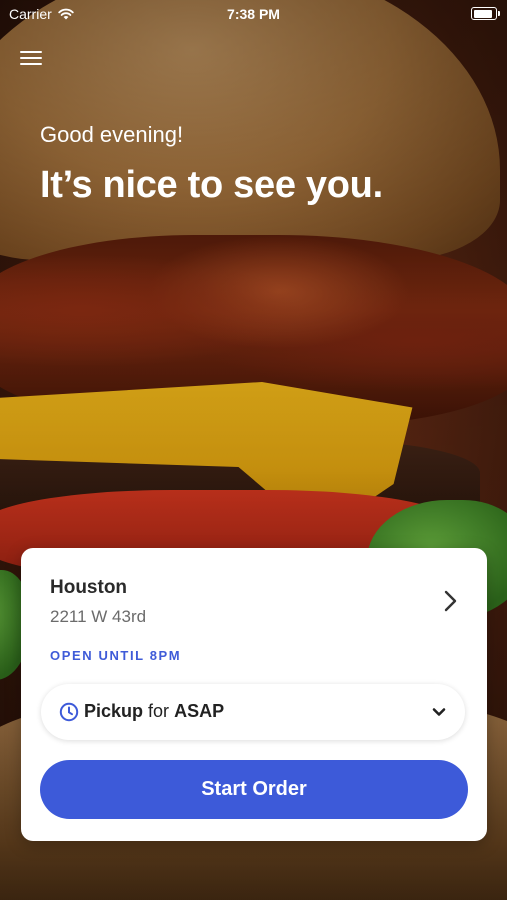 The image size is (507, 900). I want to click on clock-icon, so click(69, 712).